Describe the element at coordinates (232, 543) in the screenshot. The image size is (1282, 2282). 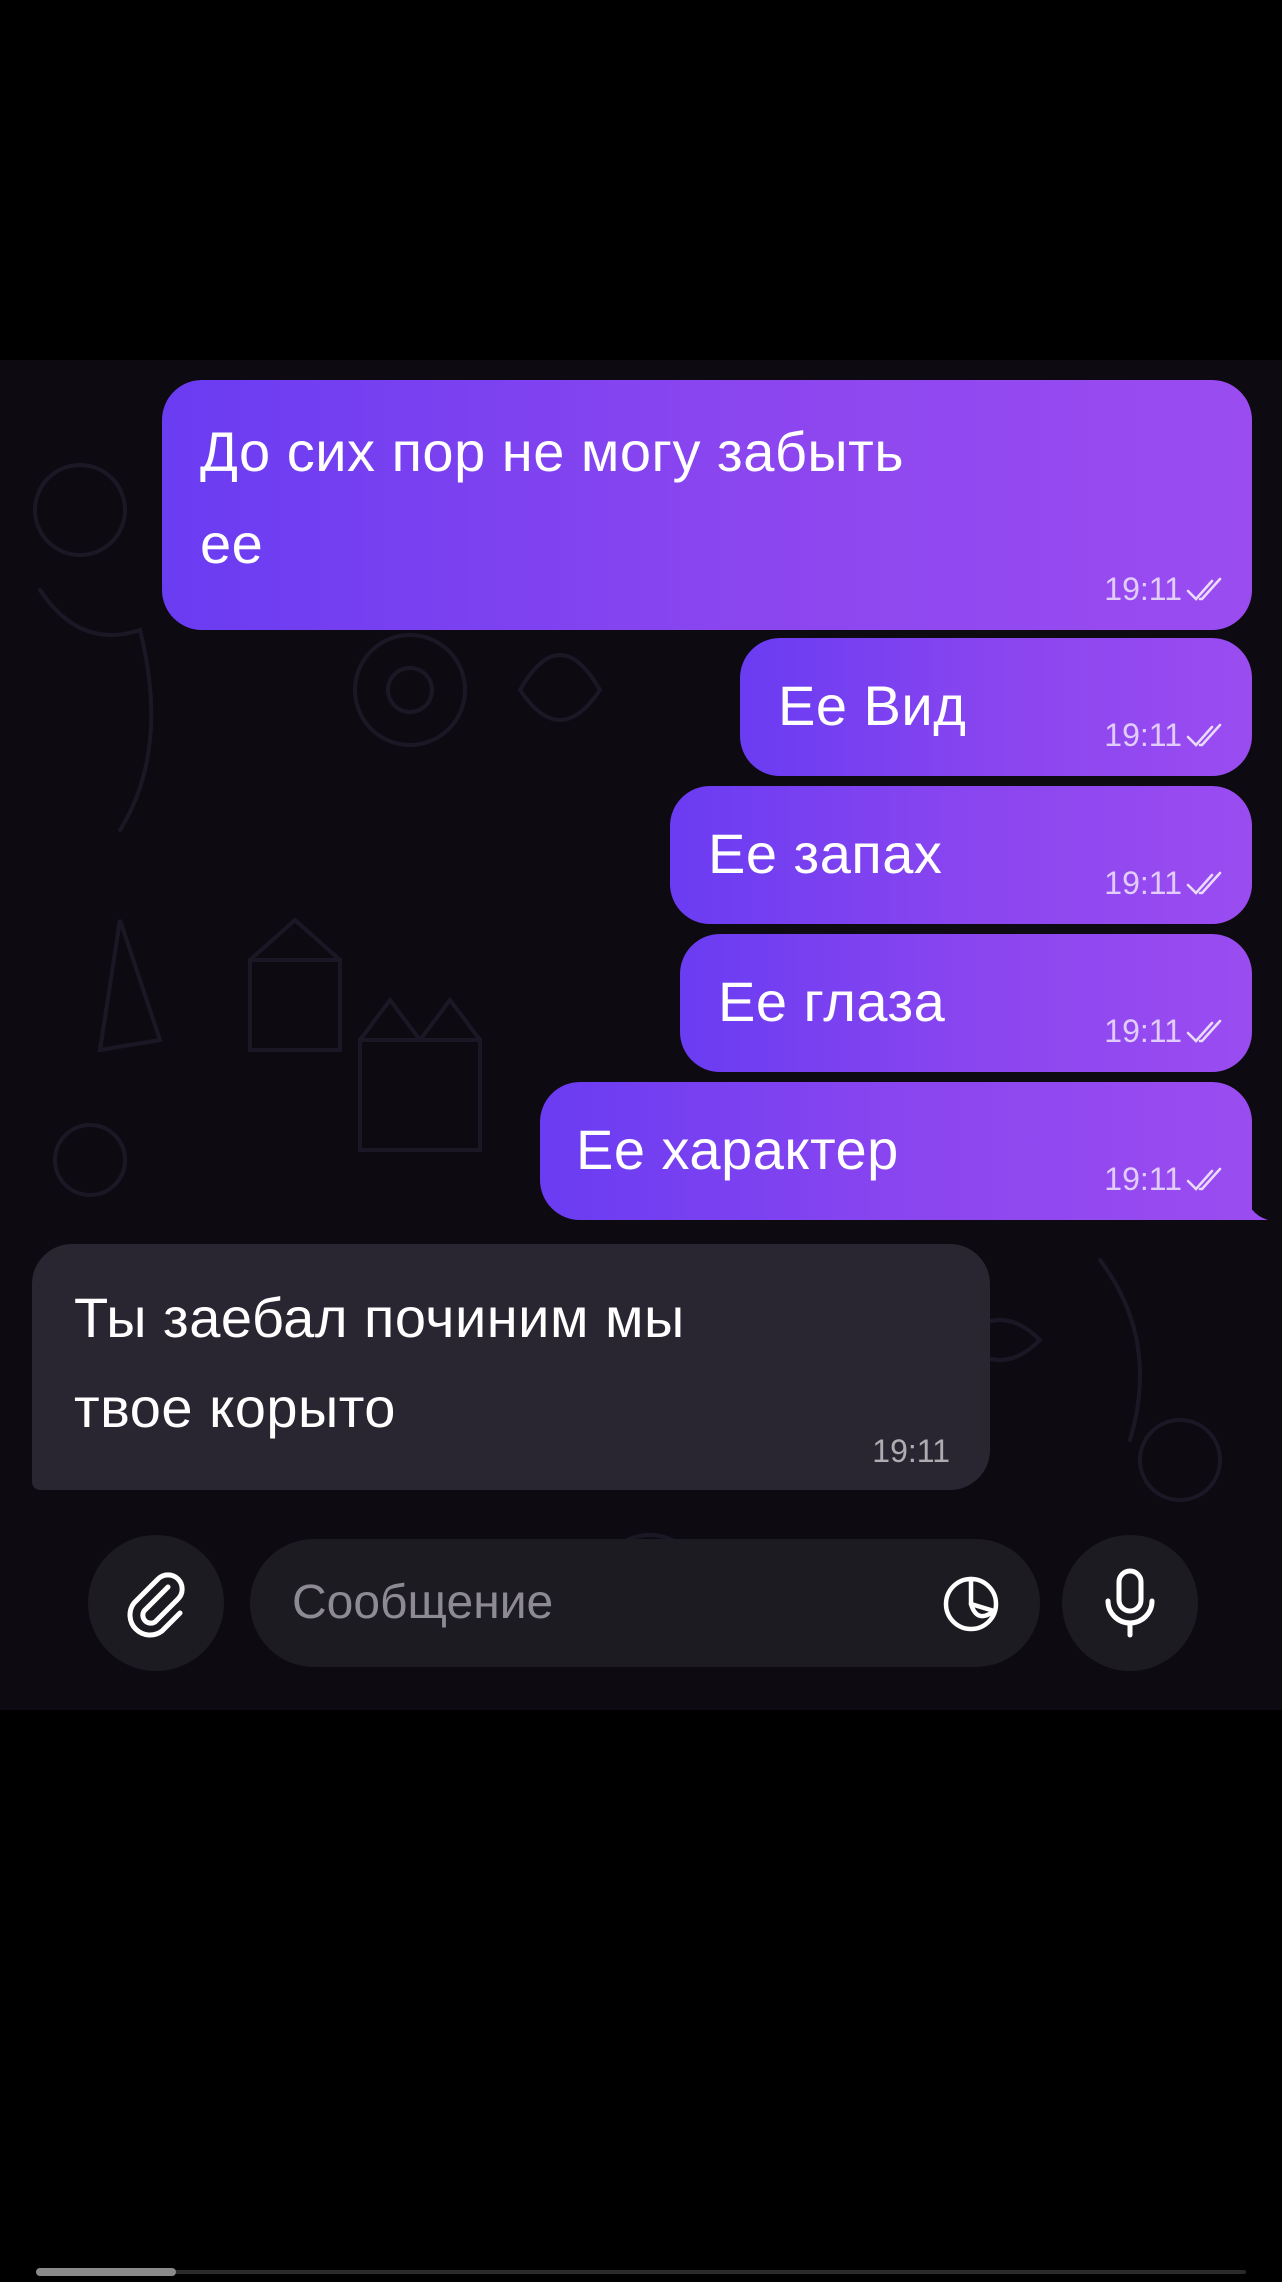
I see `message-text: ее` at that location.